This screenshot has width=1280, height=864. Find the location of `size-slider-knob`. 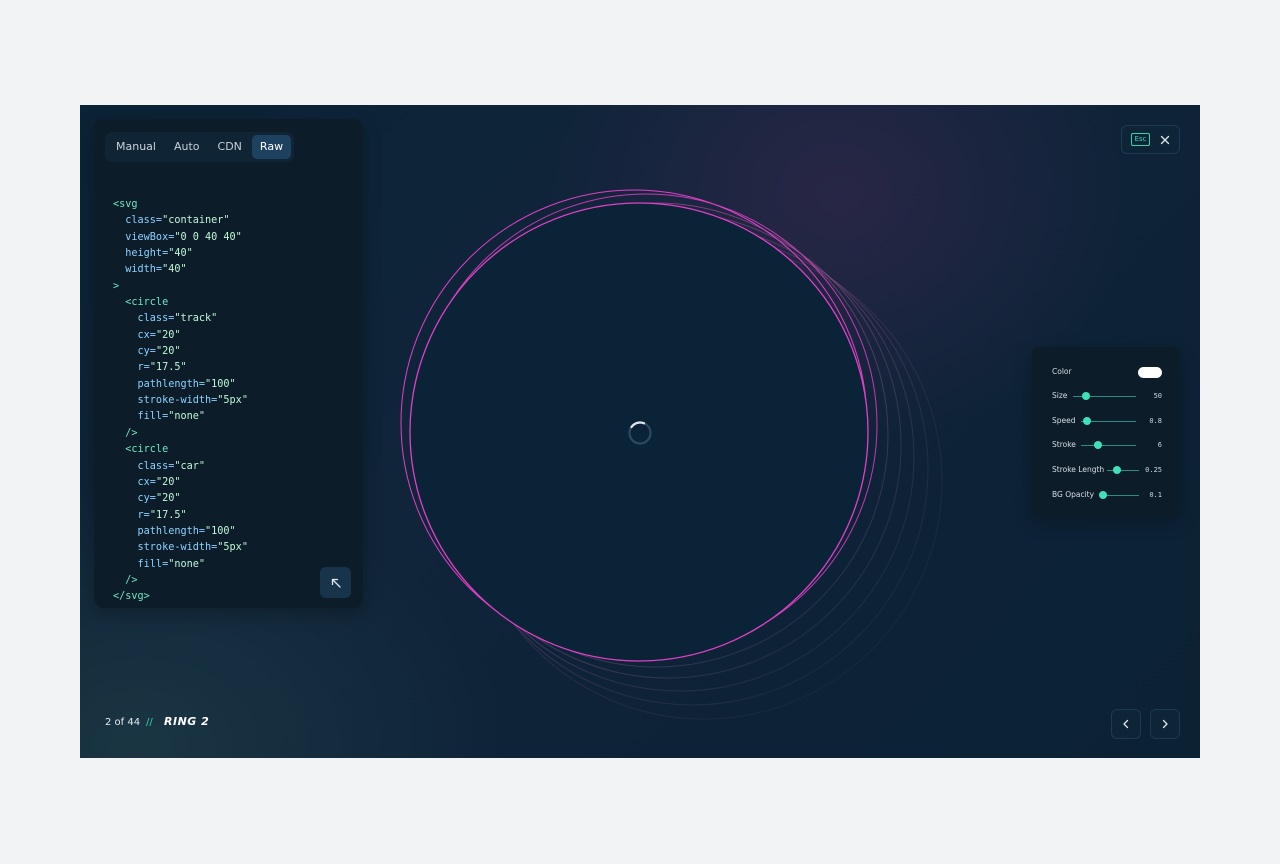

size-slider-knob is located at coordinates (1085, 396).